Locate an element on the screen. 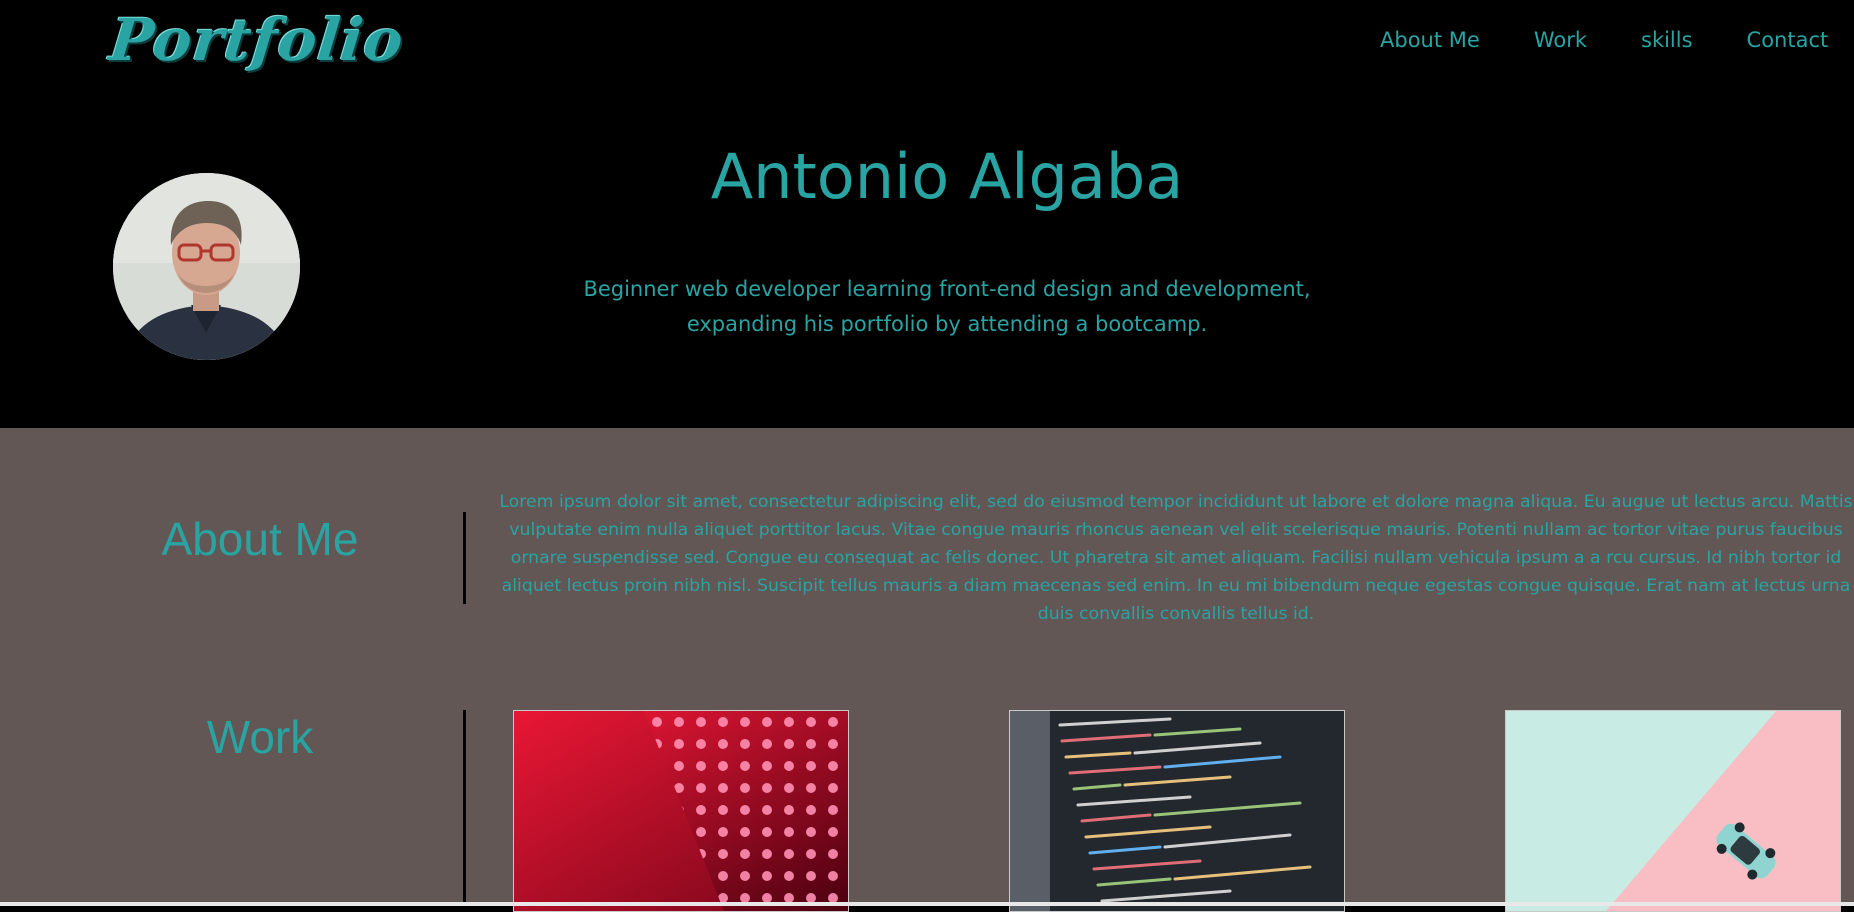  nav-link-skills: skills is located at coordinates (1667, 40).